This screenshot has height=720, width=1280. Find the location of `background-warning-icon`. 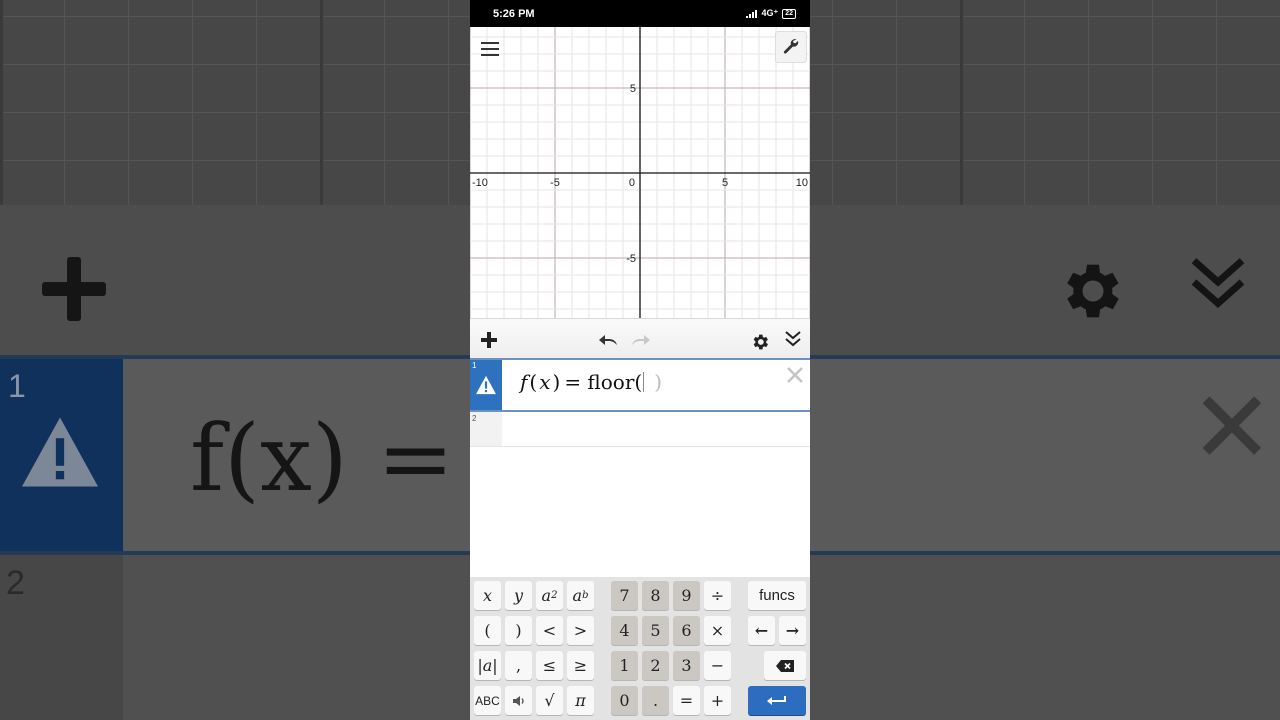

background-warning-icon is located at coordinates (60, 452).